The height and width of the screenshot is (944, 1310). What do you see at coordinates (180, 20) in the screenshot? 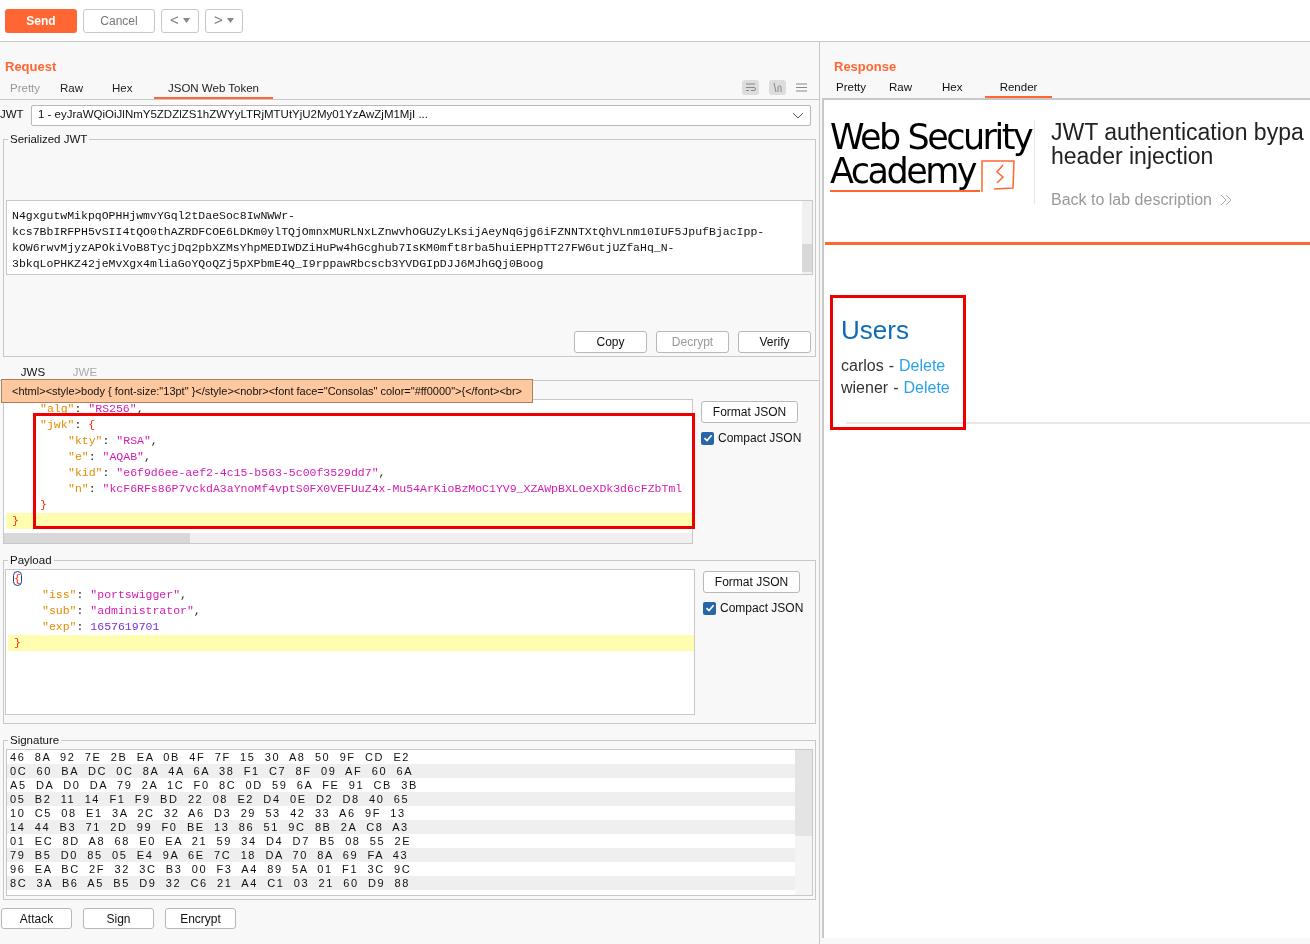
I see `history-button: <` at bounding box center [180, 20].